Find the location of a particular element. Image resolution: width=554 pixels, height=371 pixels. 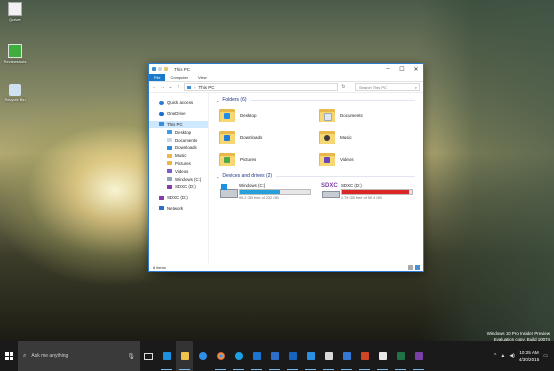

nav-item-quick-access: Quick access is located at coordinates (178, 103).